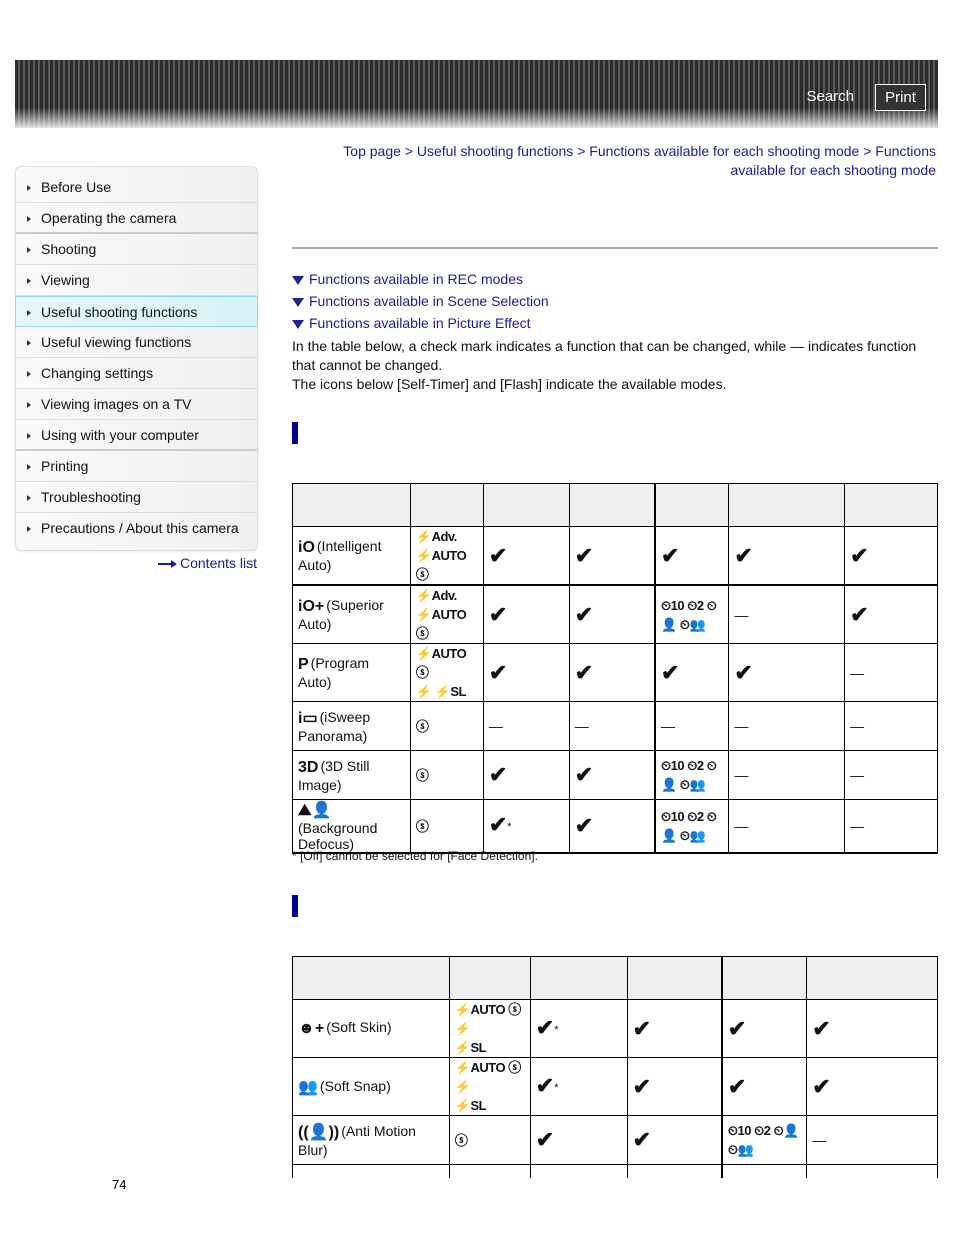 Image resolution: width=954 pixels, height=1235 pixels. I want to click on sidebar-item-viewing-images-on-a-tv: Viewing images on a TV, so click(136, 404).